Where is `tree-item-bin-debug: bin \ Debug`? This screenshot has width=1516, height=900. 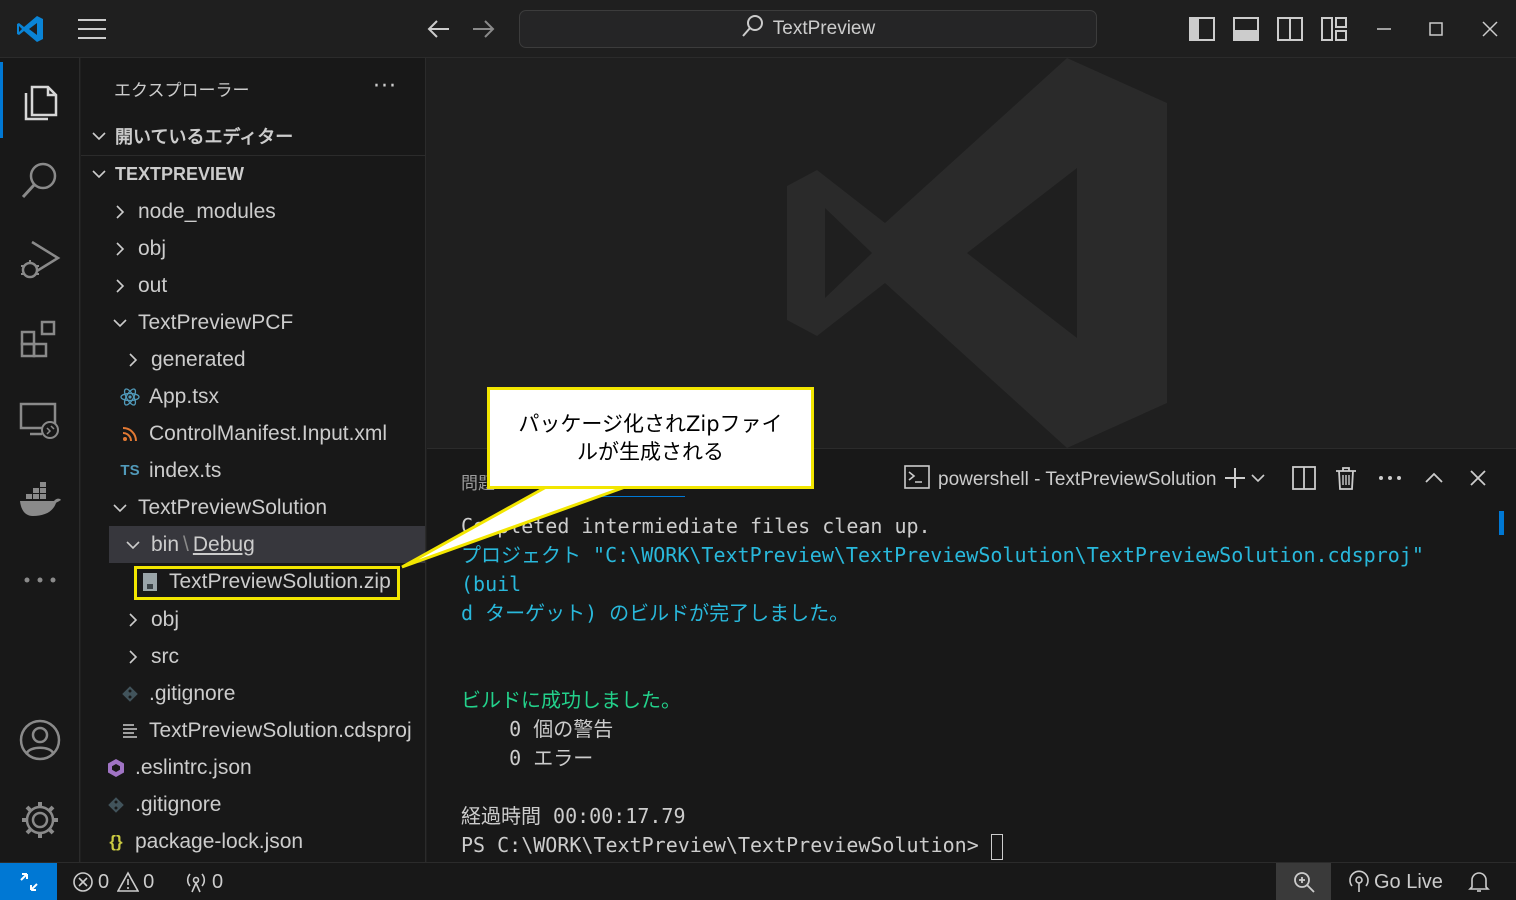
tree-item-bin-debug: bin \ Debug is located at coordinates (267, 544).